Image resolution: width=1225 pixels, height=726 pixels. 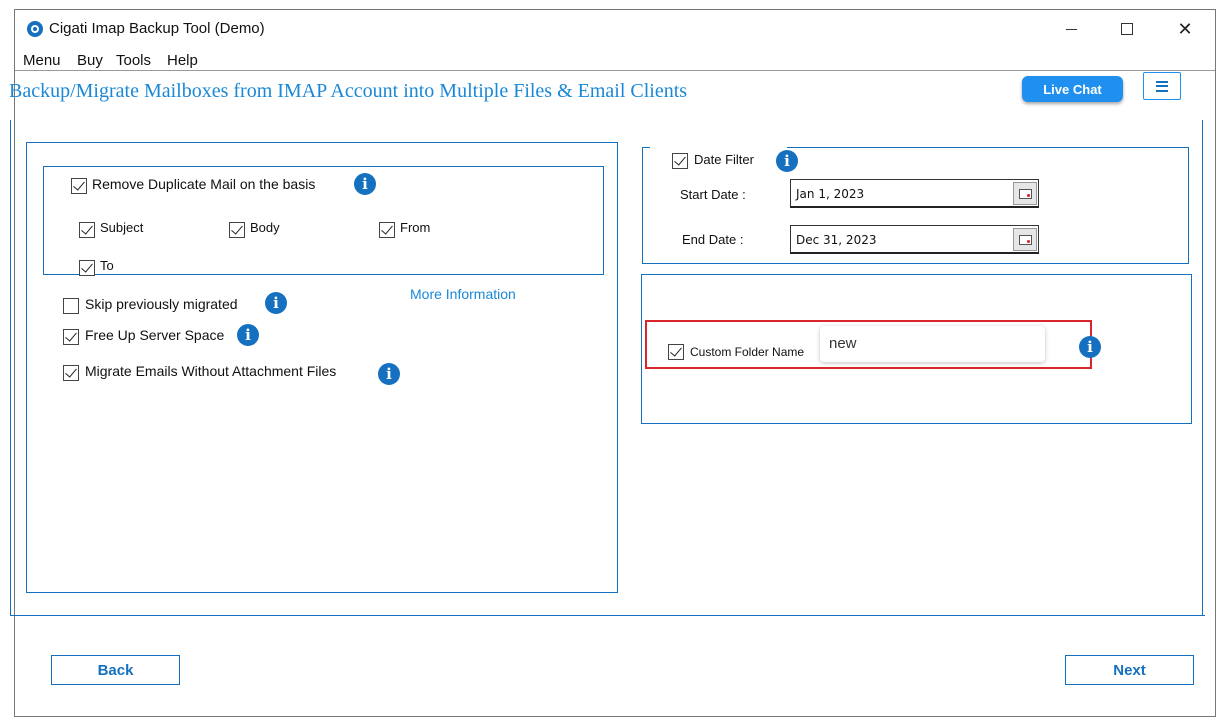 What do you see at coordinates (680, 161) in the screenshot?
I see `date-filter-checkbox` at bounding box center [680, 161].